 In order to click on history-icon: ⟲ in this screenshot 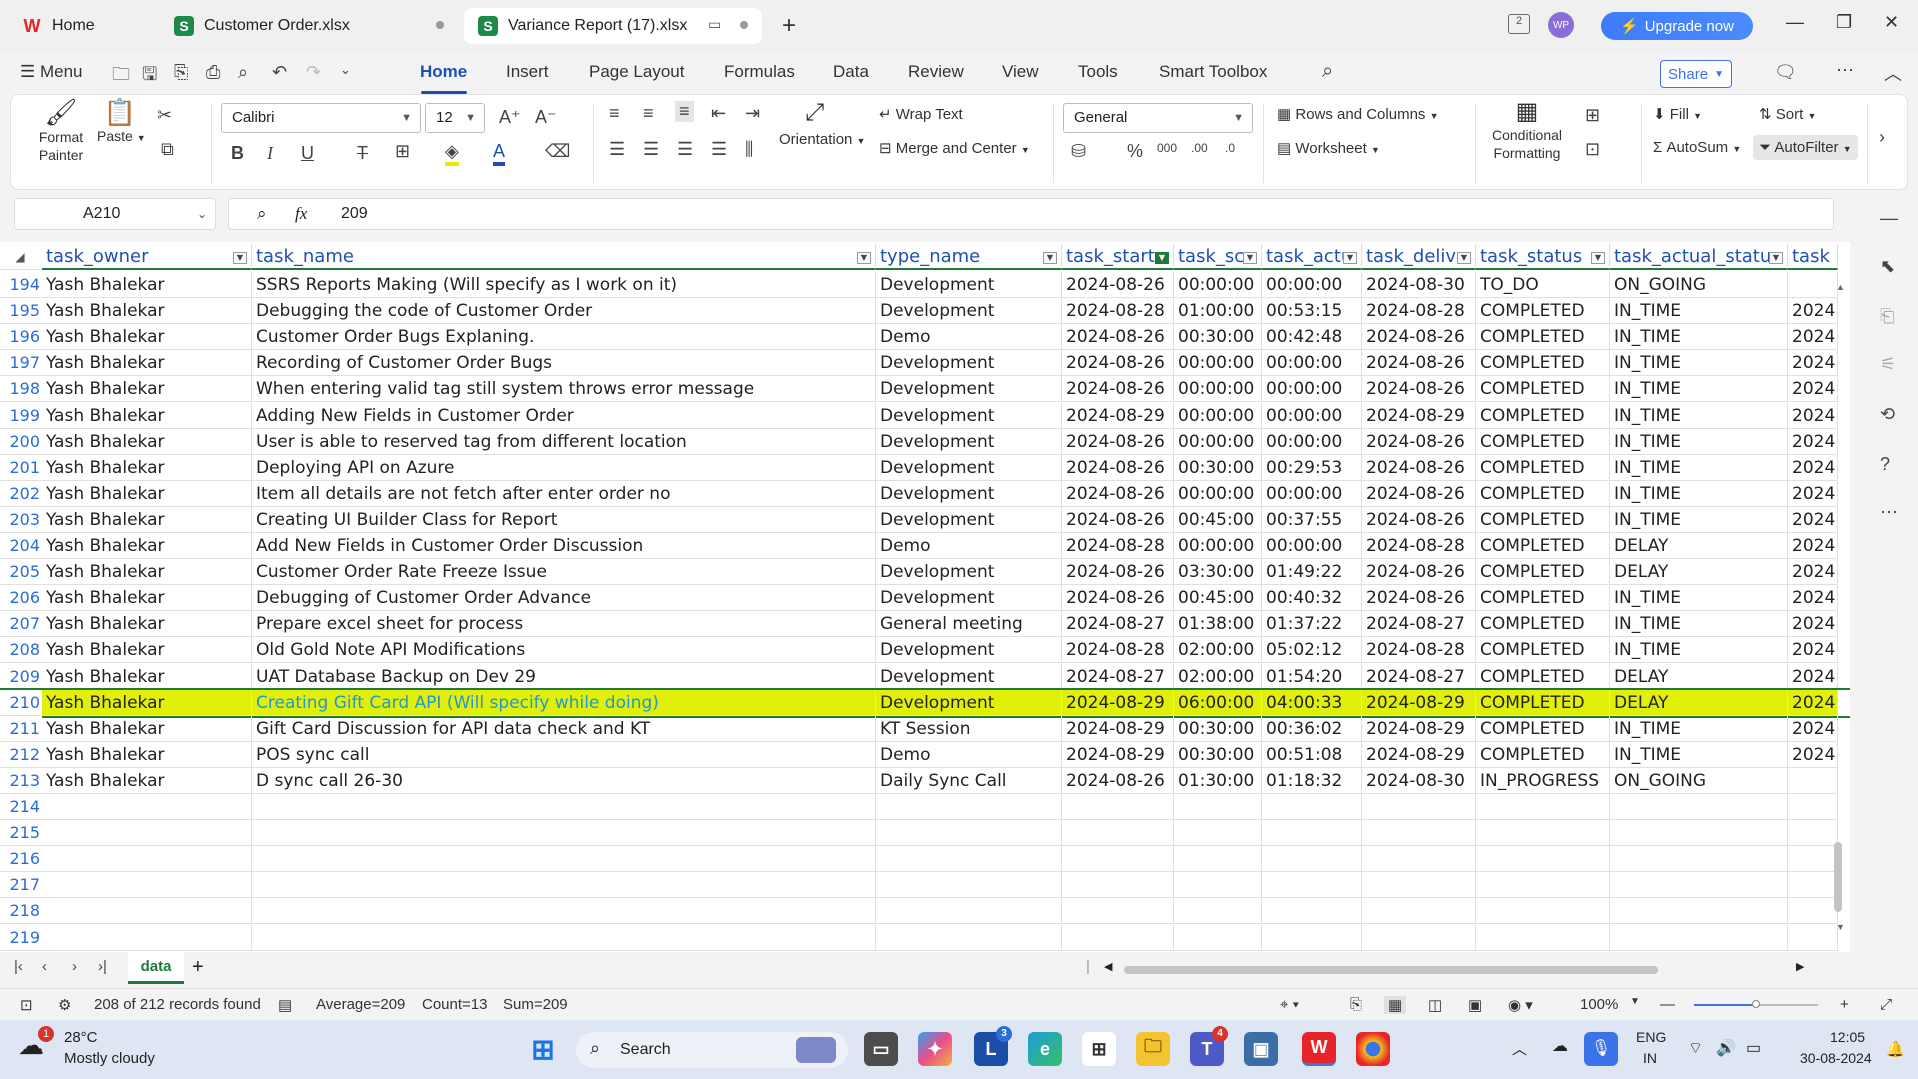, I will do `click(1887, 414)`.